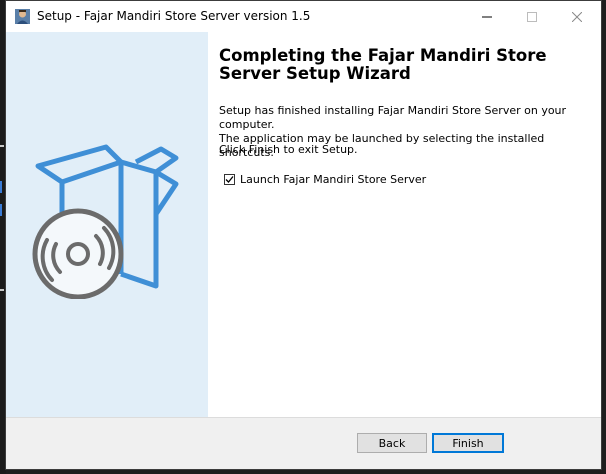 This screenshot has width=606, height=474. I want to click on back-button: Back, so click(392, 443).